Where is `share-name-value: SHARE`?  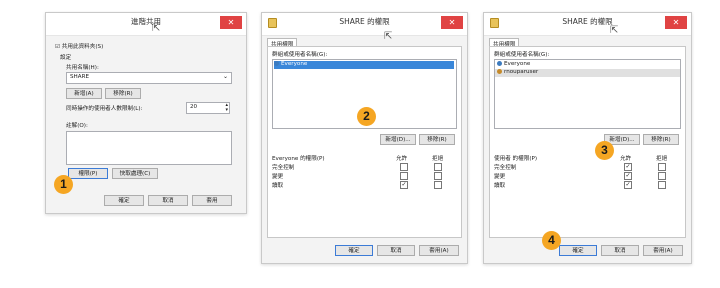
share-name-value: SHARE is located at coordinates (80, 77).